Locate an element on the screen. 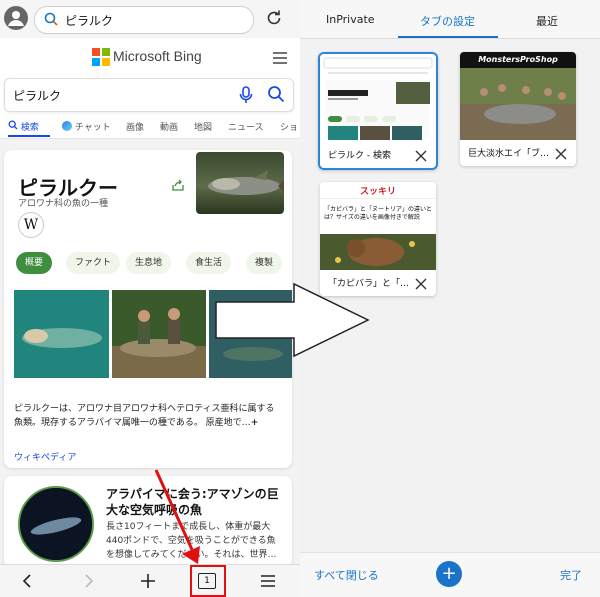 This screenshot has width=600, height=597. search-input: ピラルク is located at coordinates (149, 95).